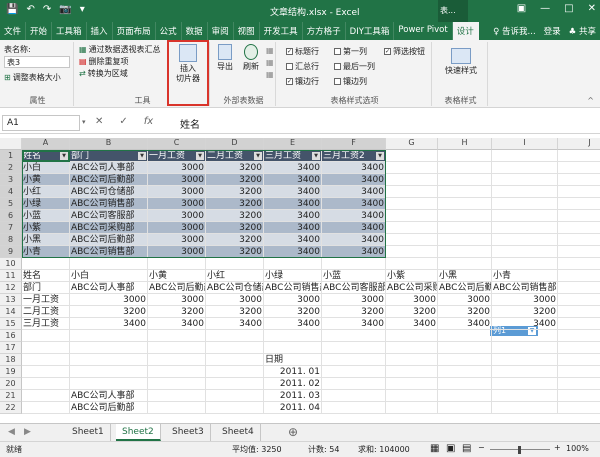  What do you see at coordinates (30, 9) in the screenshot?
I see `undo-icon: ↶` at bounding box center [30, 9].